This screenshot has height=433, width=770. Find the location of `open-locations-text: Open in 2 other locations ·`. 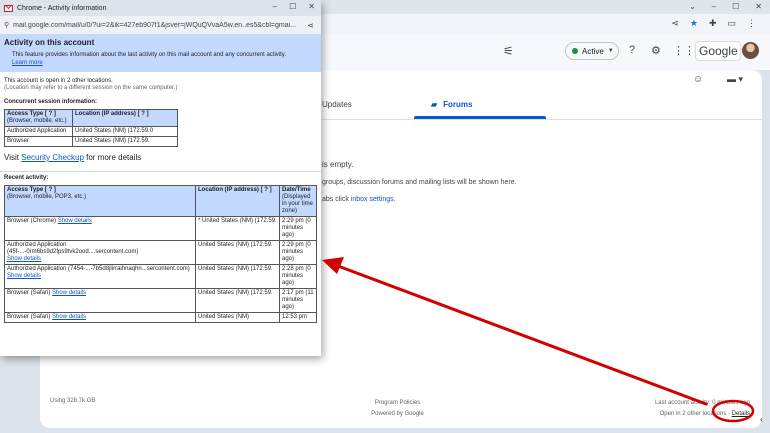

open-locations-text: Open in 2 other locations · is located at coordinates (695, 414).